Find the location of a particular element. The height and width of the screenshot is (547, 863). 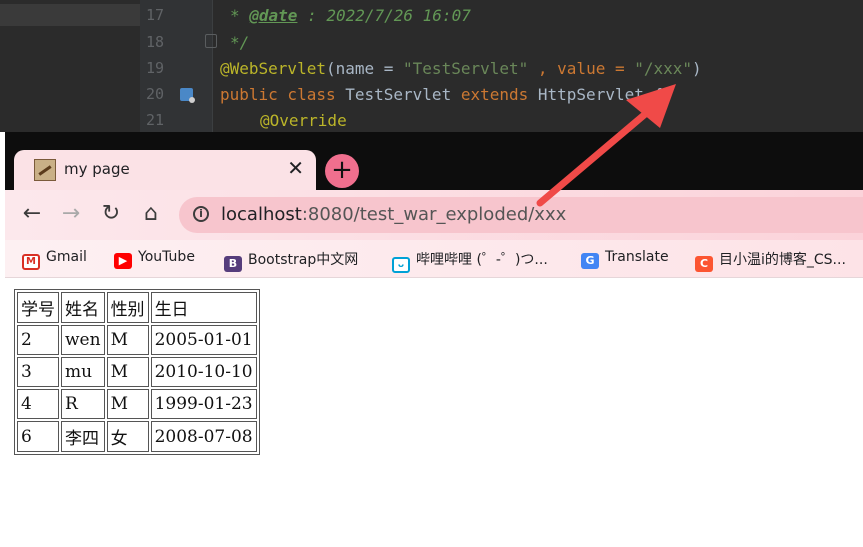

code-line-21: @Override is located at coordinates (303, 120).